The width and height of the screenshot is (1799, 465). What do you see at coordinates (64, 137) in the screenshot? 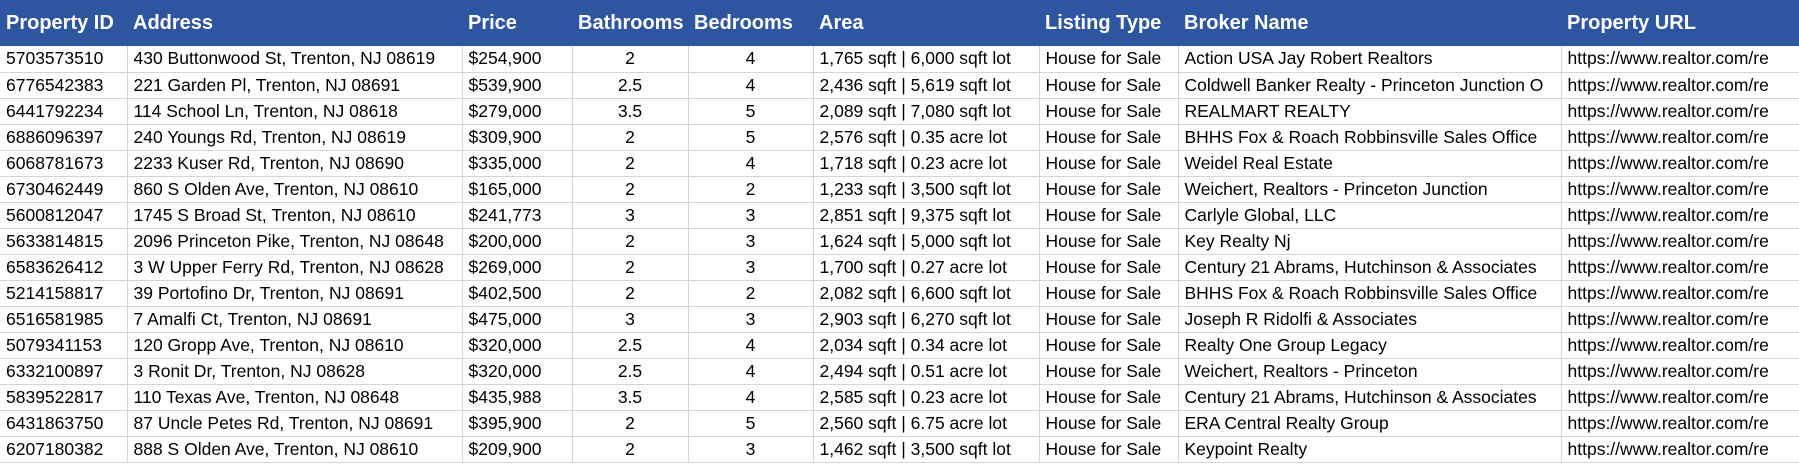
I see `property-id-cell: 6886096397` at bounding box center [64, 137].